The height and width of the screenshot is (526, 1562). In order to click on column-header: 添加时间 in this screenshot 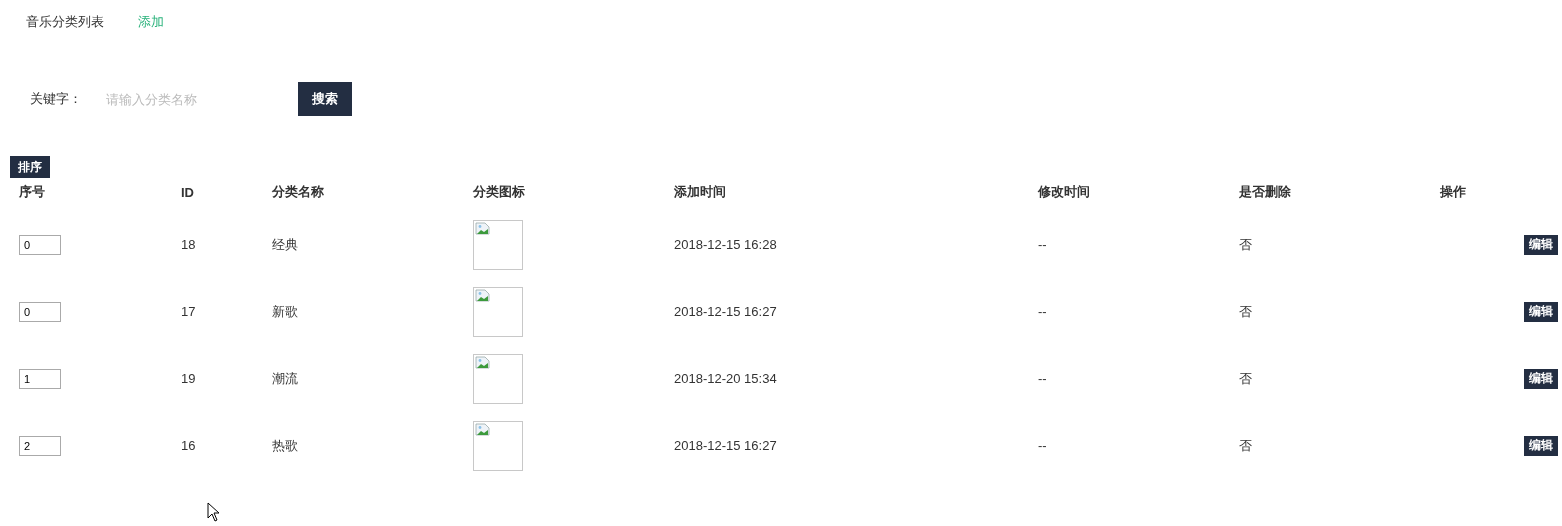, I will do `click(700, 192)`.